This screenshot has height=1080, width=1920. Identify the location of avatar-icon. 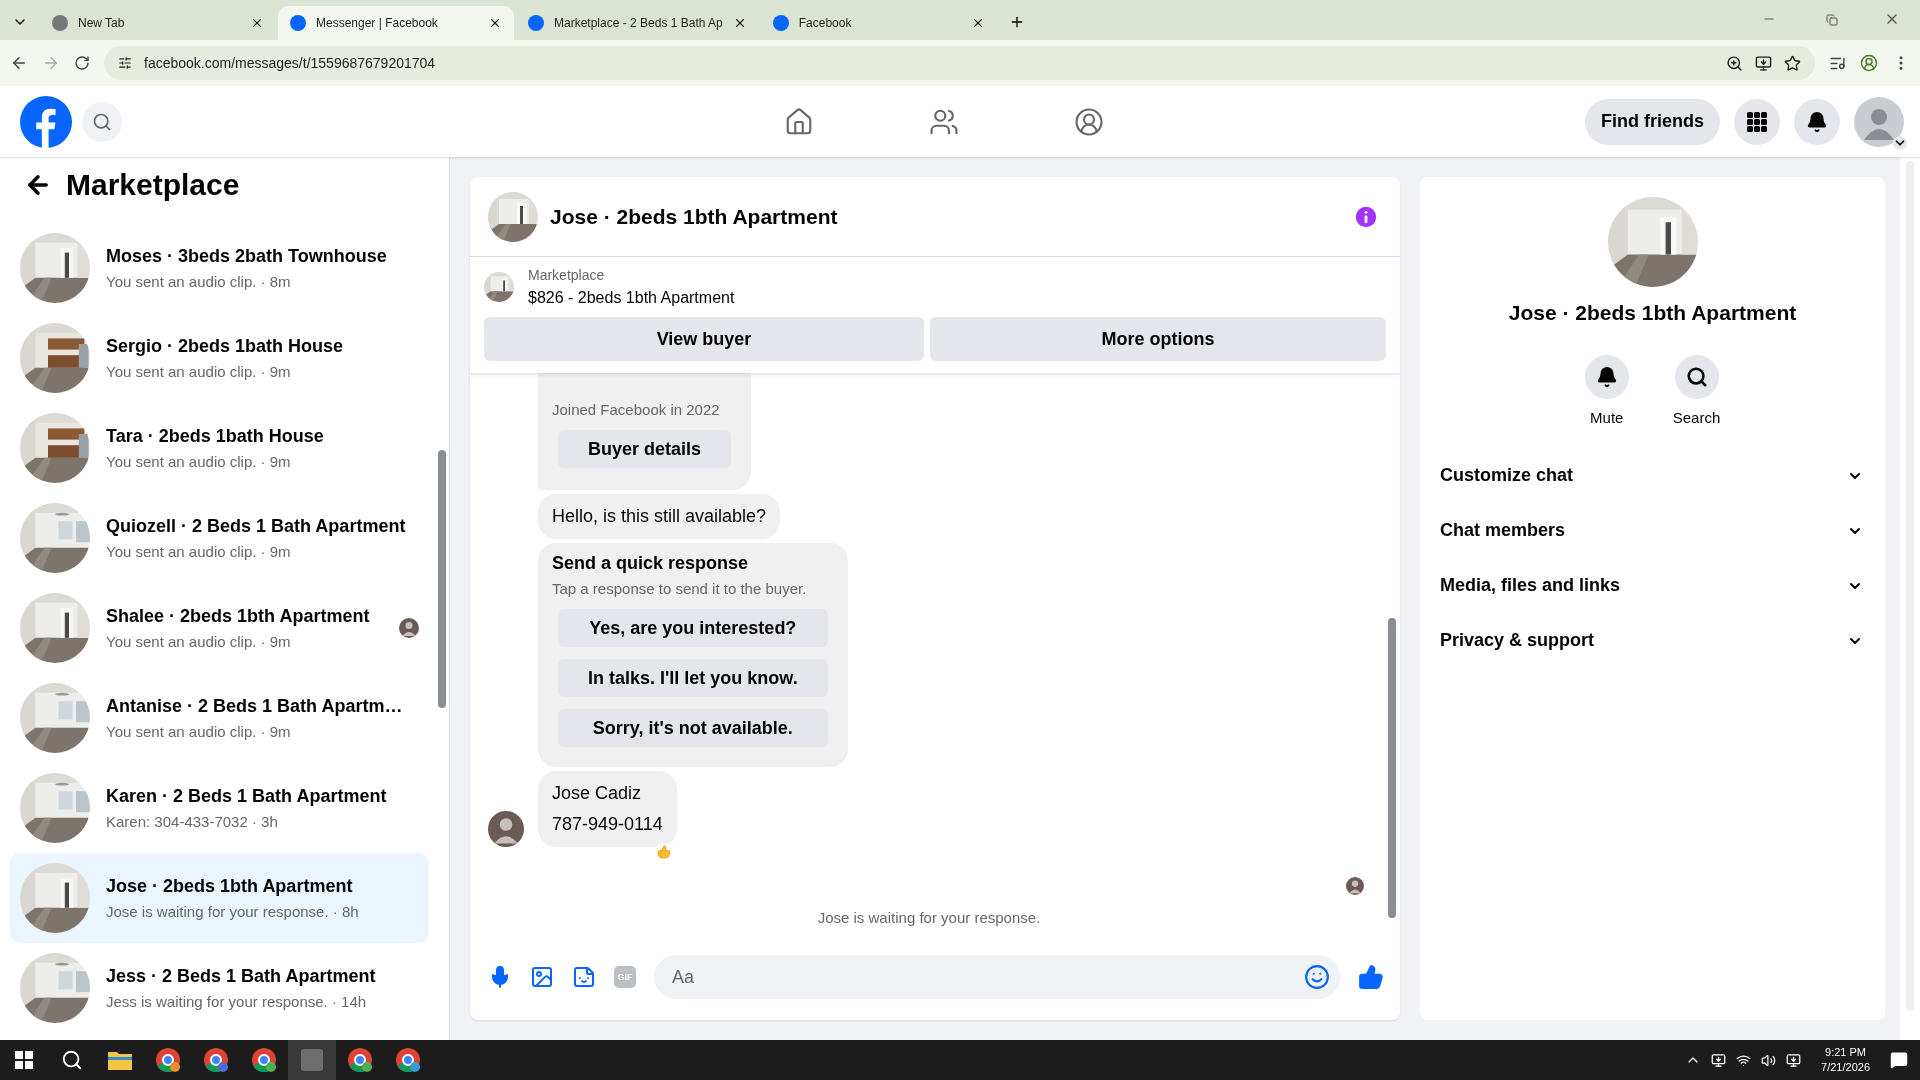
(1355, 886).